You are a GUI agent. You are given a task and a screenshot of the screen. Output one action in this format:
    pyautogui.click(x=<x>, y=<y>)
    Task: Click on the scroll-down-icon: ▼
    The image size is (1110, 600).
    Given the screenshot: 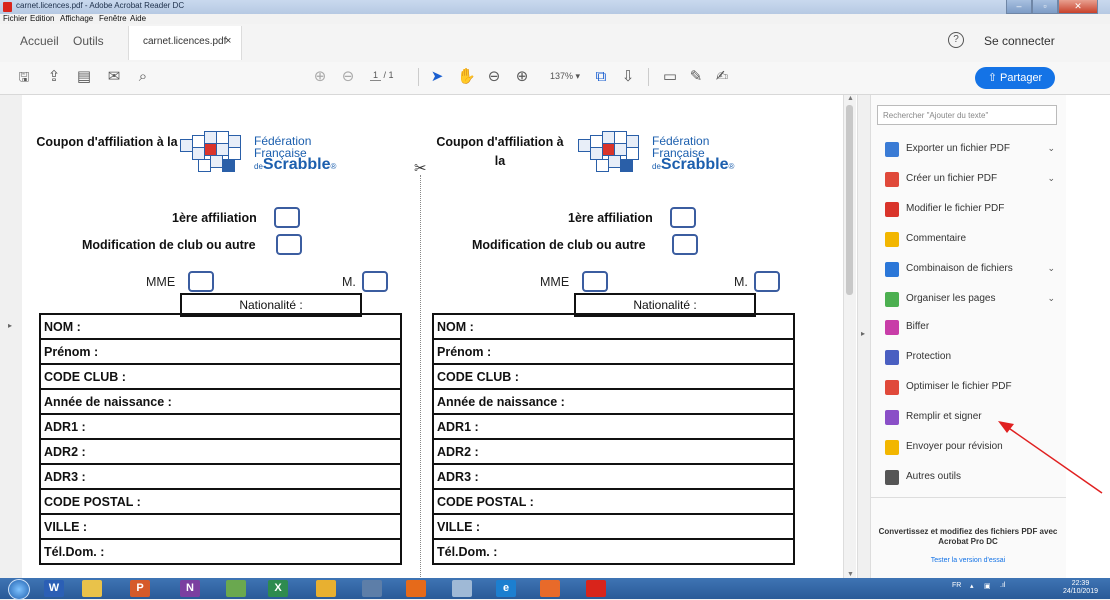 What is the action you would take?
    pyautogui.click(x=850, y=574)
    